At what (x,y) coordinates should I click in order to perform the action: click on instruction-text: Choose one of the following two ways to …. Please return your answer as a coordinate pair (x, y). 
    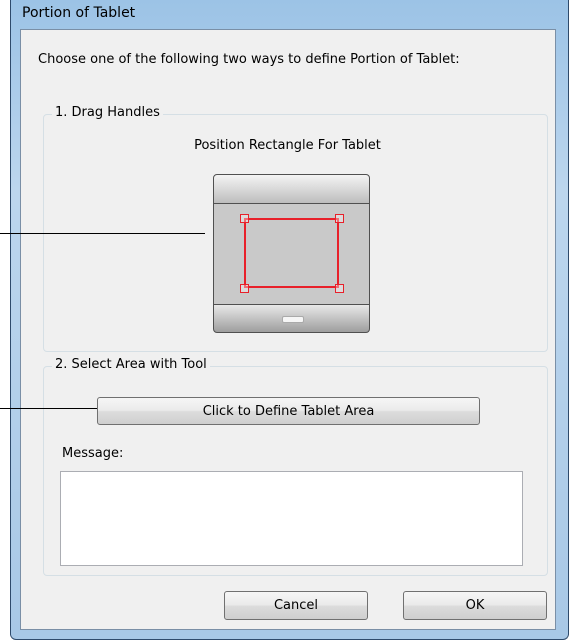
    Looking at the image, I should click on (249, 59).